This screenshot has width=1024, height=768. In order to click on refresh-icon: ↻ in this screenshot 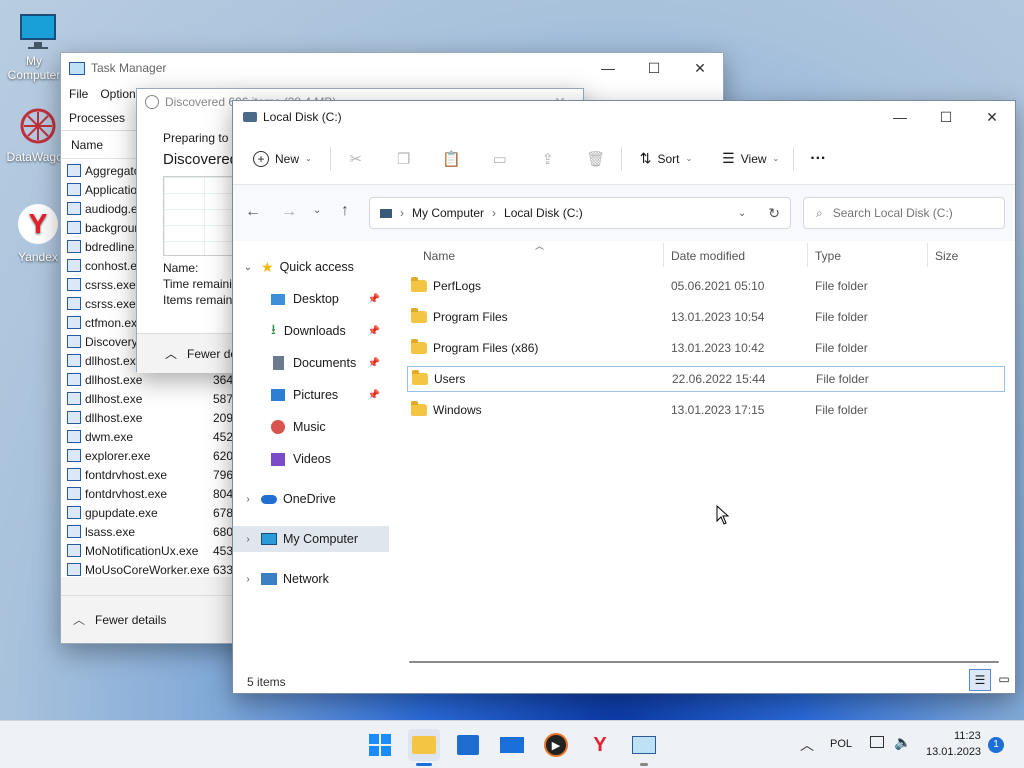, I will do `click(774, 213)`.